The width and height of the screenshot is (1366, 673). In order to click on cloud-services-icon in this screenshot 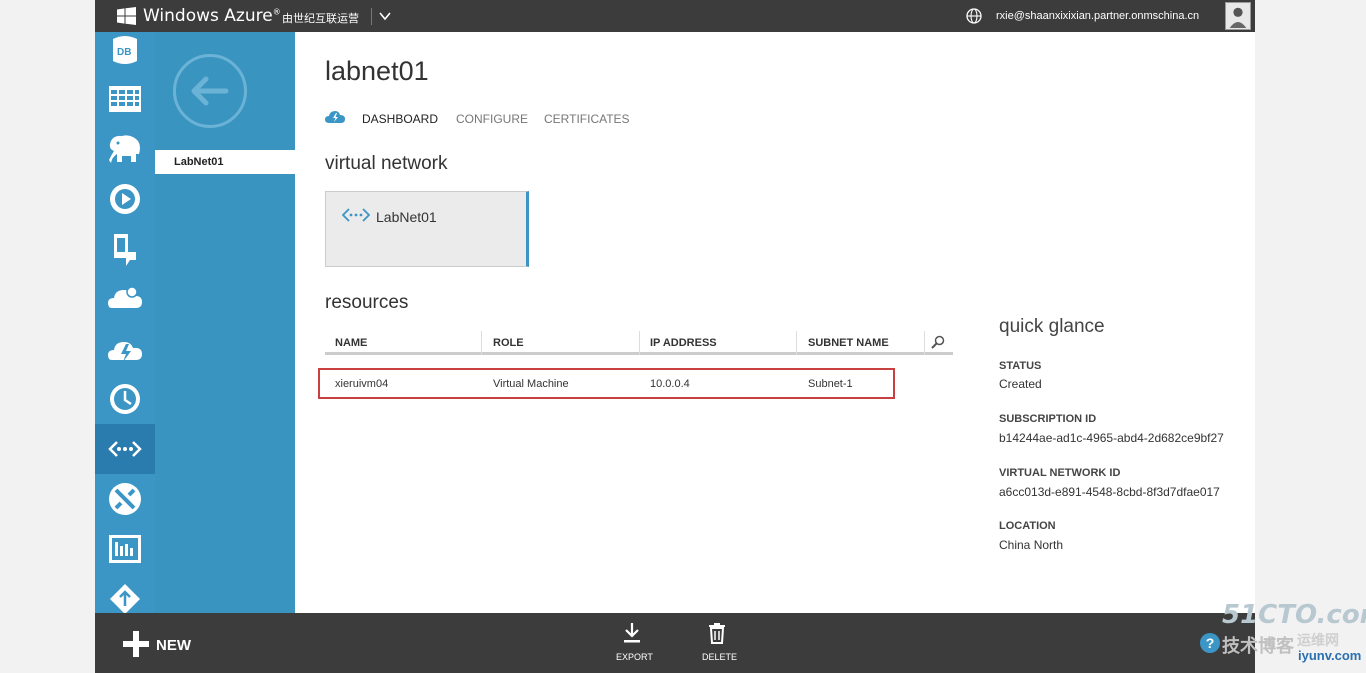, I will do `click(125, 297)`.